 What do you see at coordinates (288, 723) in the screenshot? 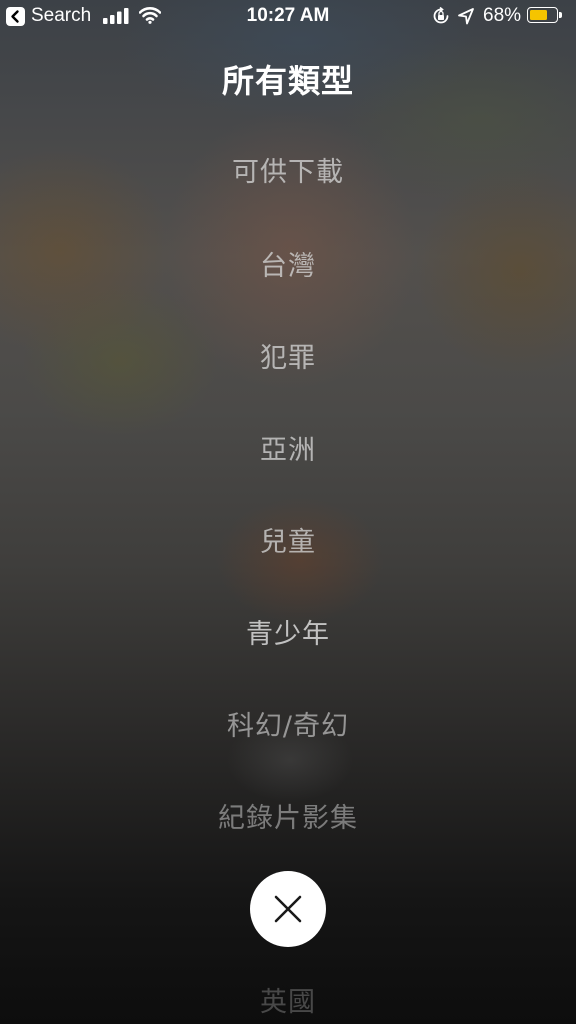
I see `genre-item-scifi-fantasy: 科幻/奇幻` at bounding box center [288, 723].